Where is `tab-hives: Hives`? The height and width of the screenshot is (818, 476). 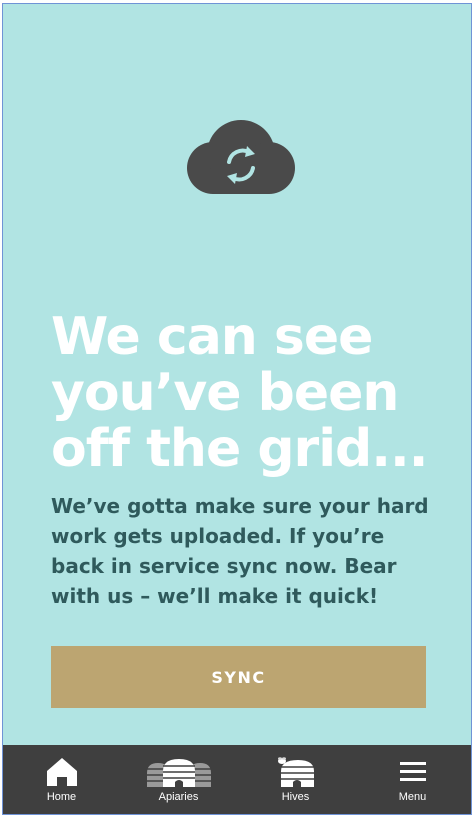 tab-hives: Hives is located at coordinates (295, 779).